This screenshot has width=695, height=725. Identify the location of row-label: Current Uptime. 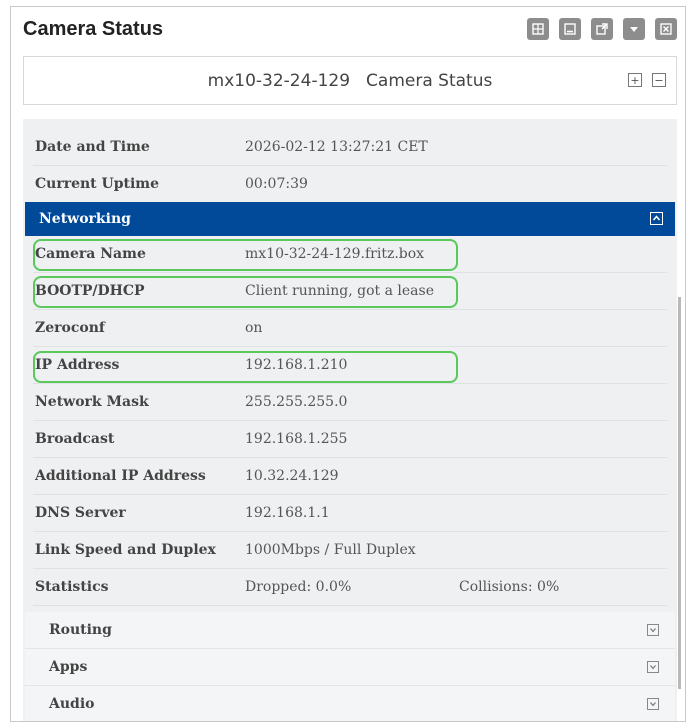
(97, 184).